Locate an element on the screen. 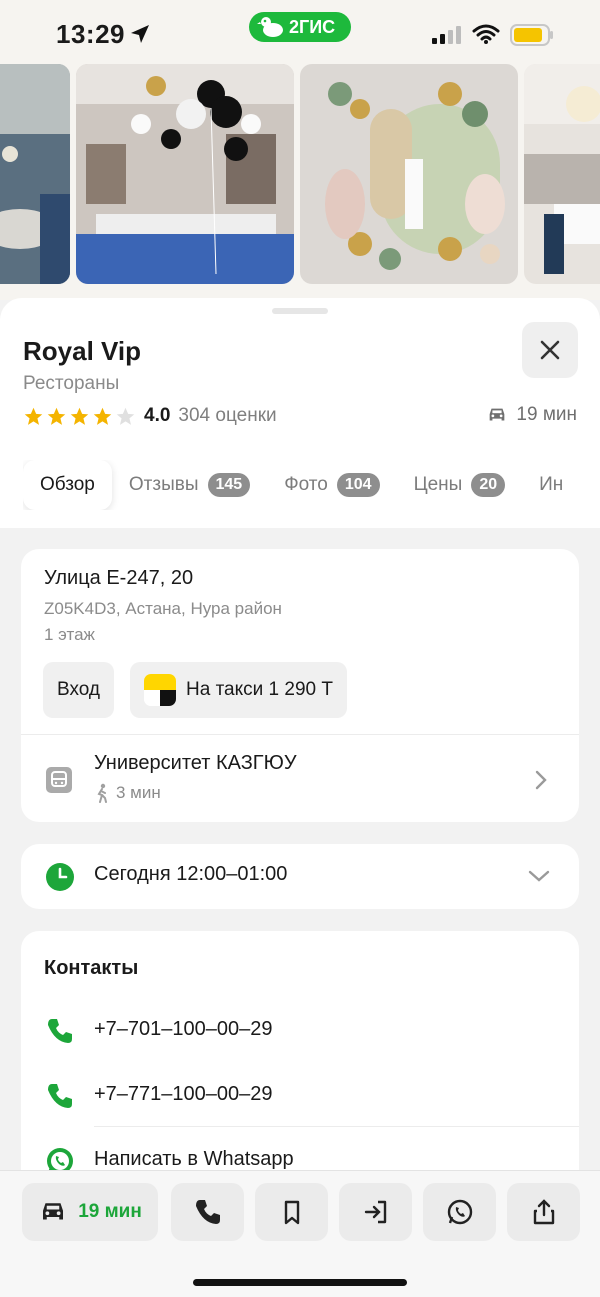  hours-text: Сегодня 12:00–01:00 is located at coordinates (191, 874).